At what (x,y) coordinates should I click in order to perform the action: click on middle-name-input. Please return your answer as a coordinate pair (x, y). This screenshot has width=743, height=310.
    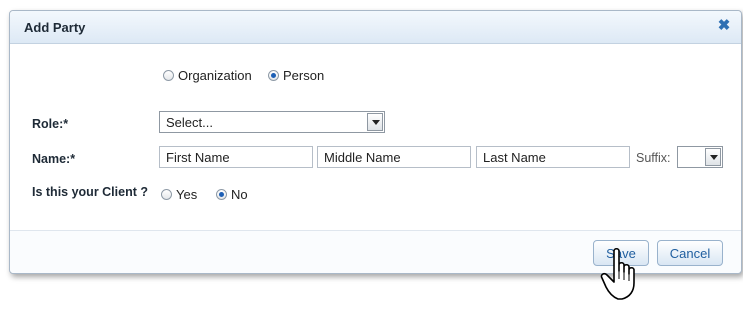
    Looking at the image, I should click on (394, 157).